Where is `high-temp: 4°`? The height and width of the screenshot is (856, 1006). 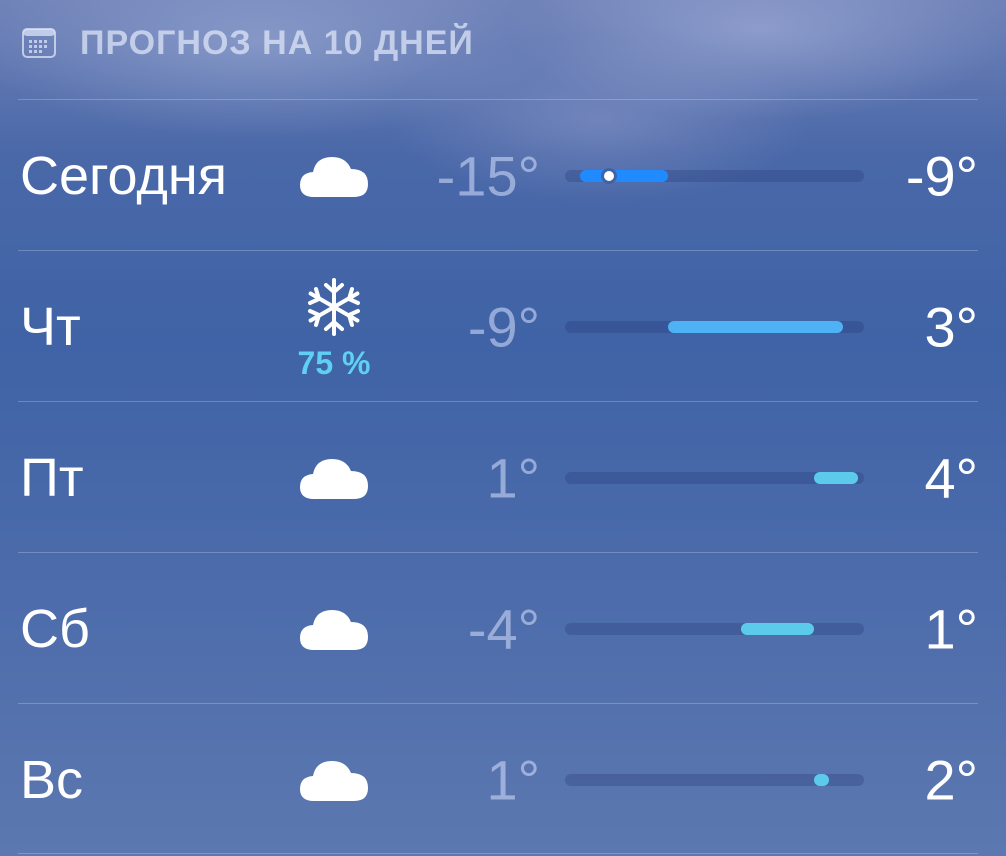
high-temp: 4° is located at coordinates (951, 477).